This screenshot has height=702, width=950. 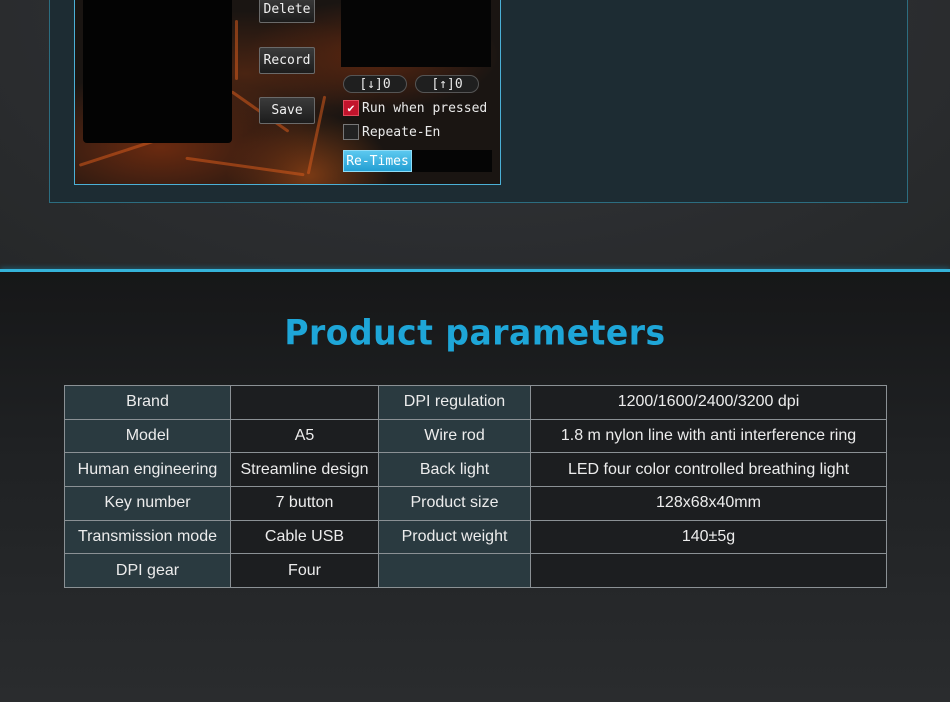 What do you see at coordinates (287, 11) in the screenshot?
I see `delete-button: Delete` at bounding box center [287, 11].